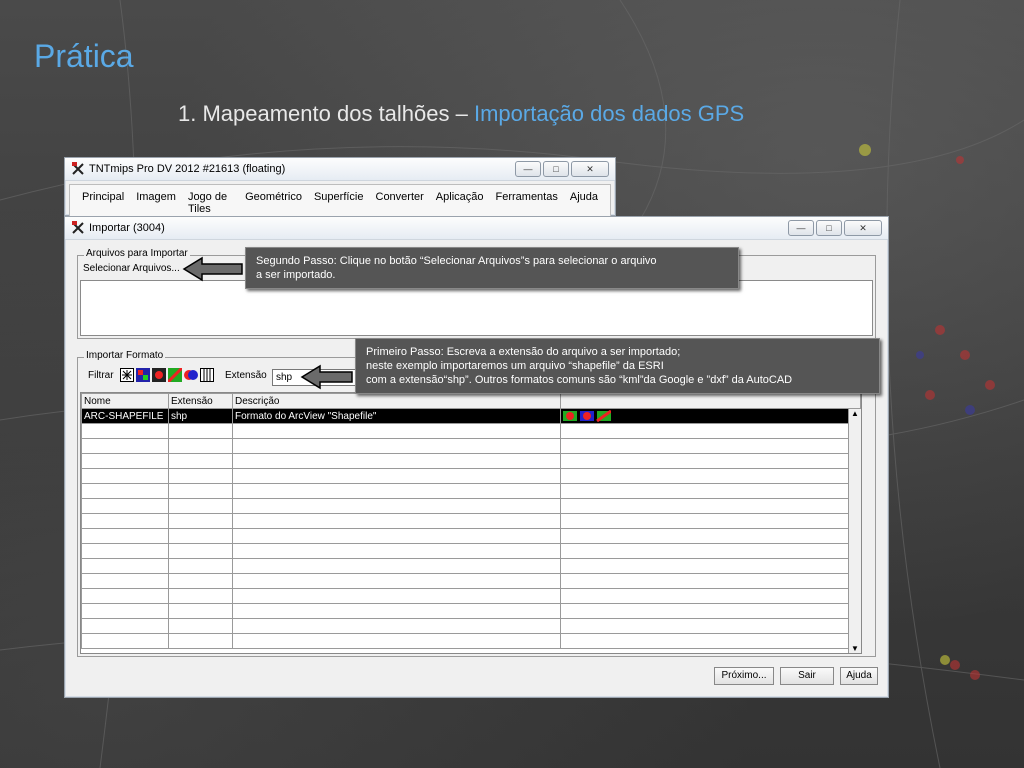 The height and width of the screenshot is (768, 1024). I want to click on minimize-icon: —, so click(528, 169).